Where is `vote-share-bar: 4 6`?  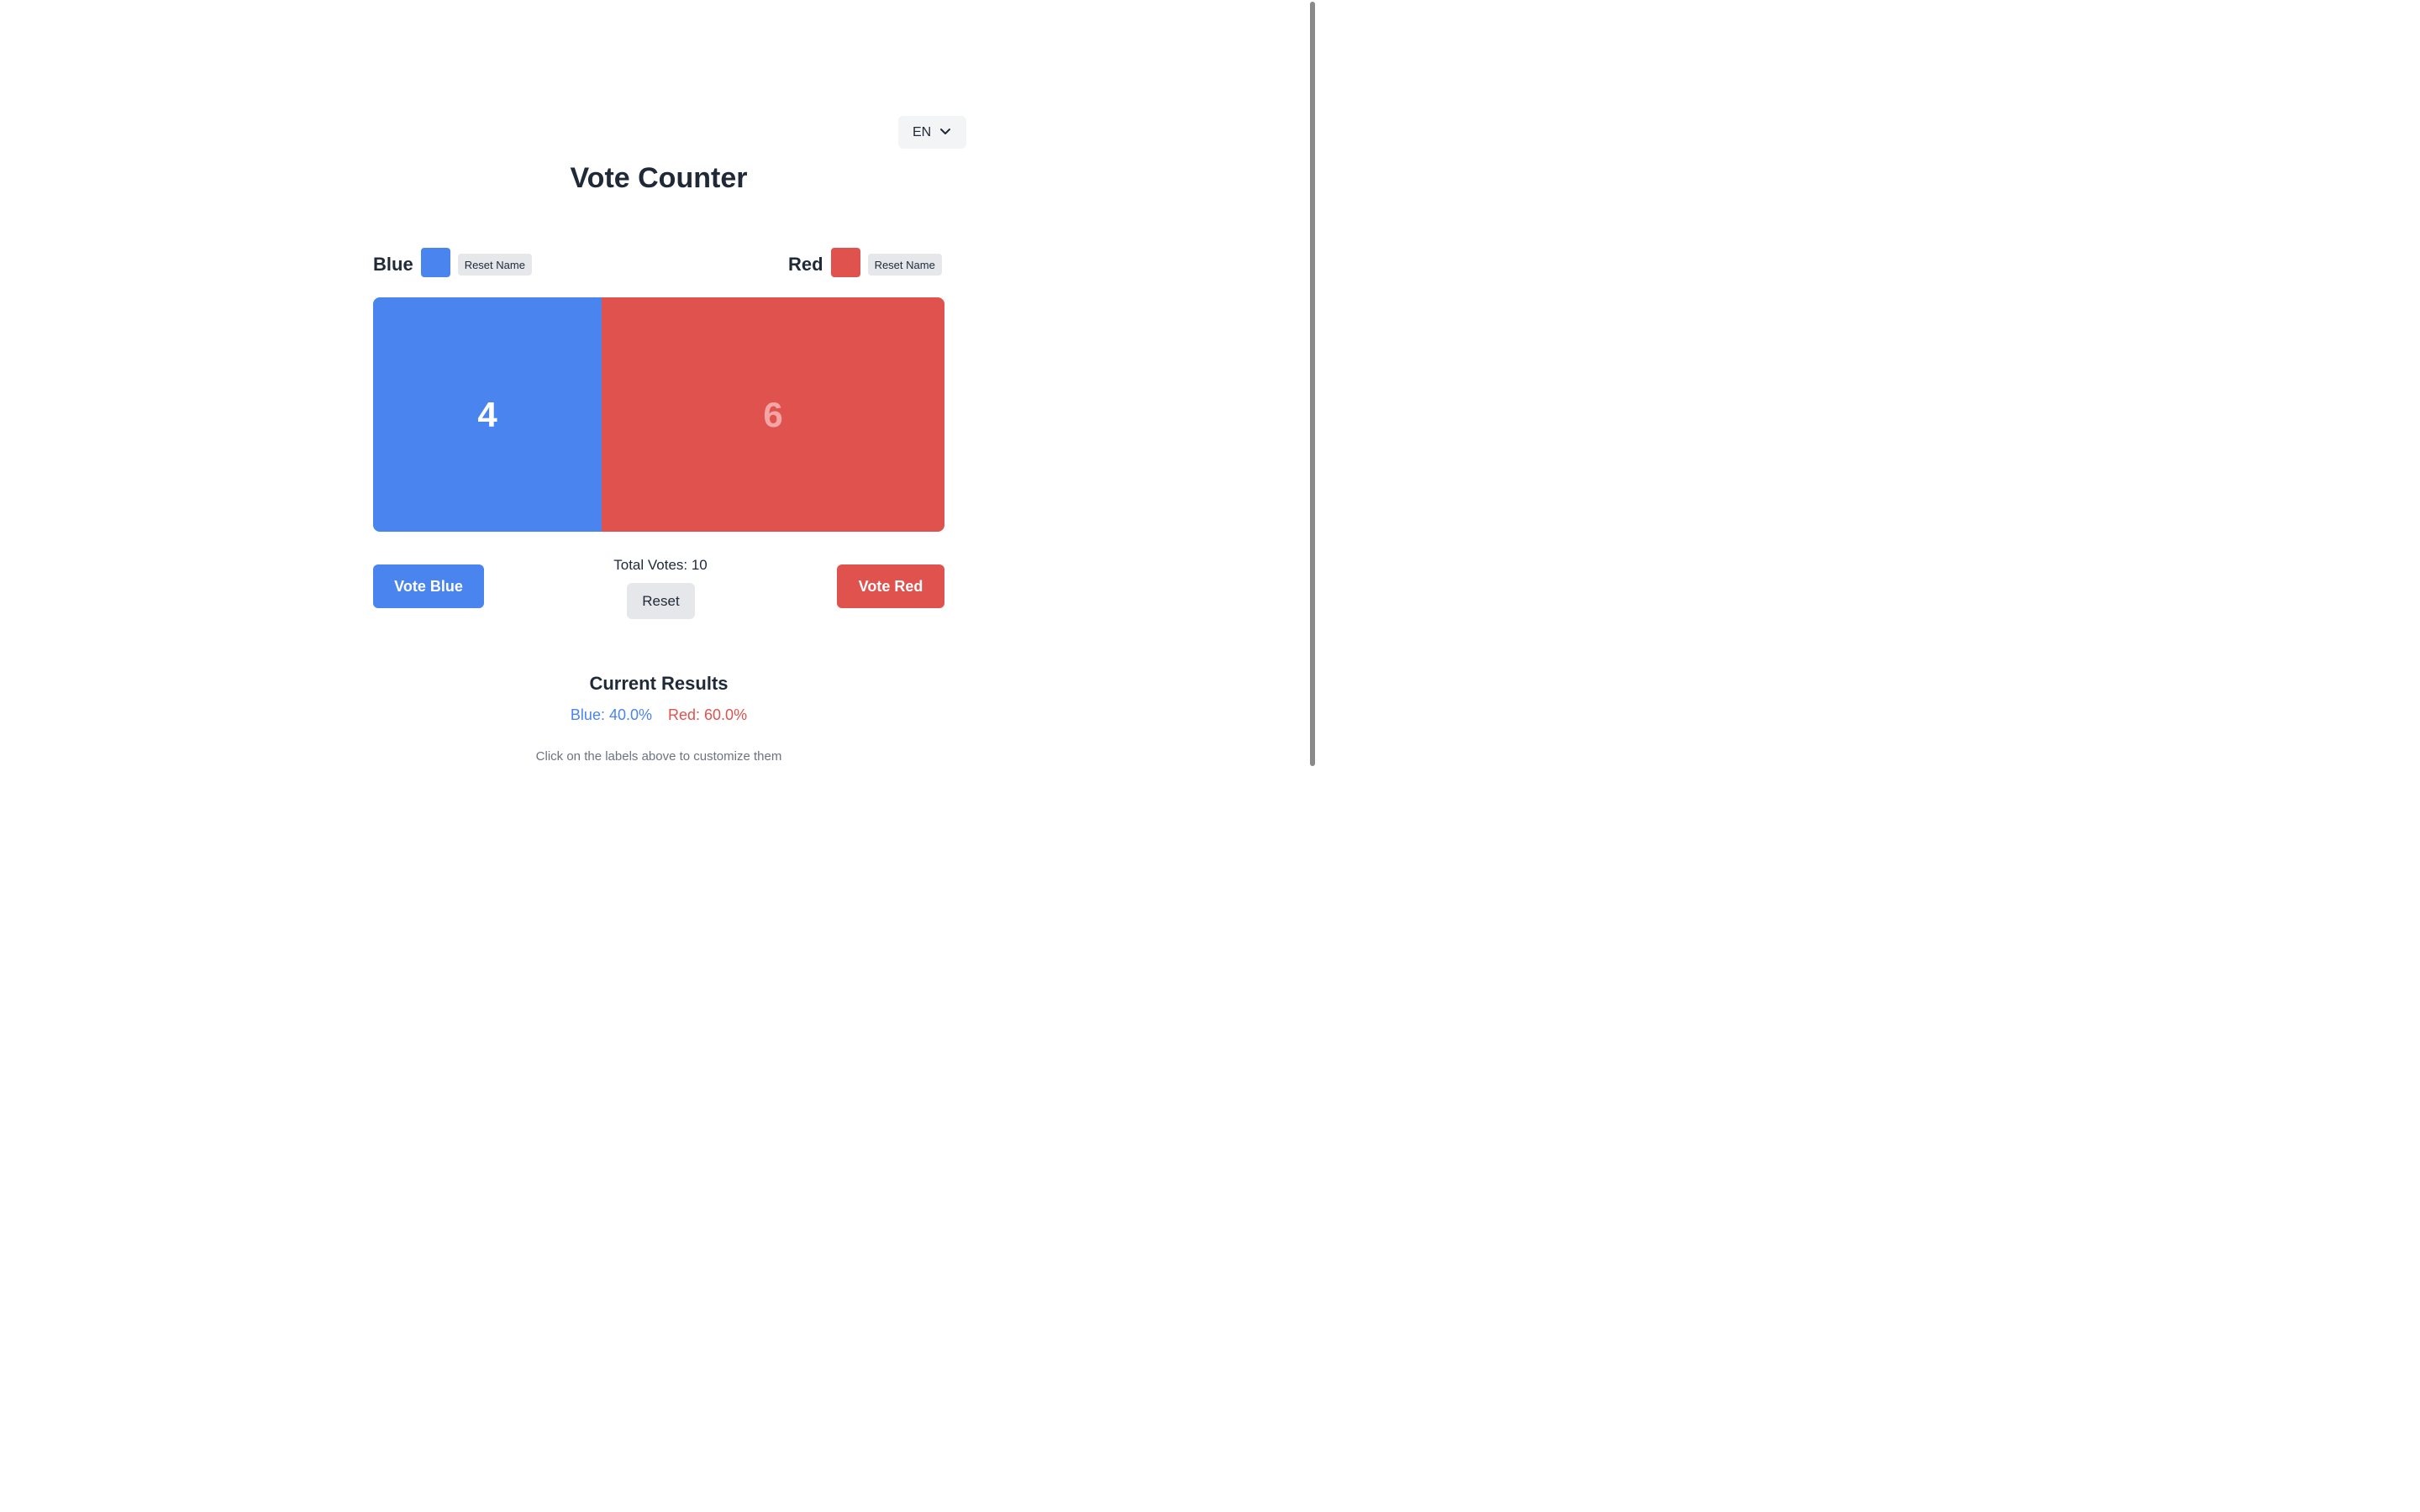
vote-share-bar: 4 6 is located at coordinates (658, 414).